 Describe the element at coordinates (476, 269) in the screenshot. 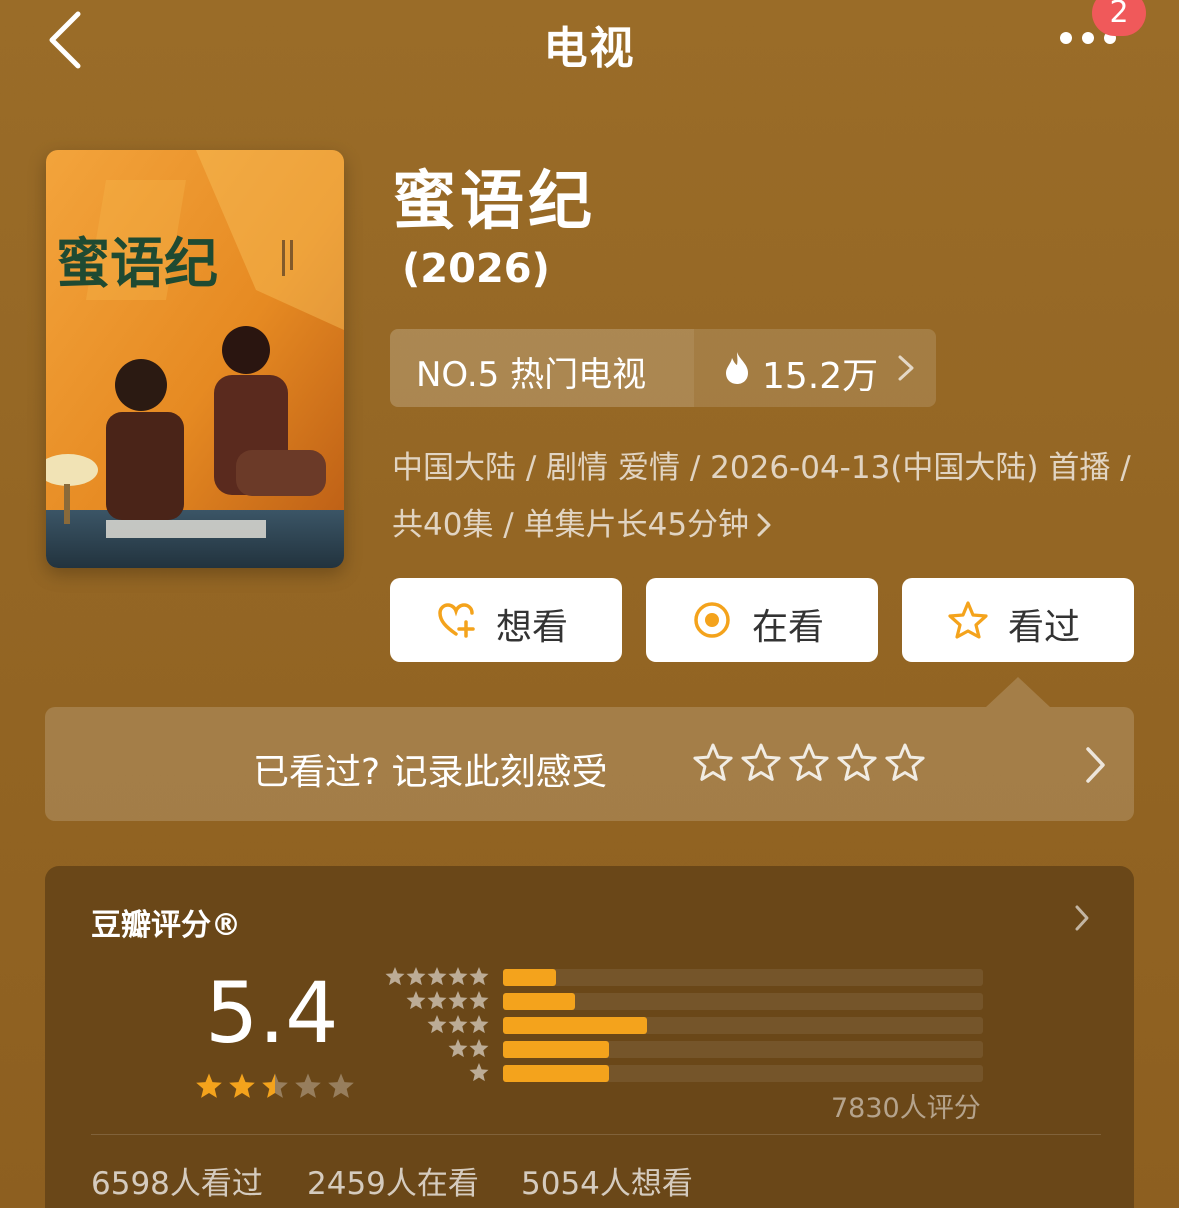

I see `show-year: (2026)` at that location.